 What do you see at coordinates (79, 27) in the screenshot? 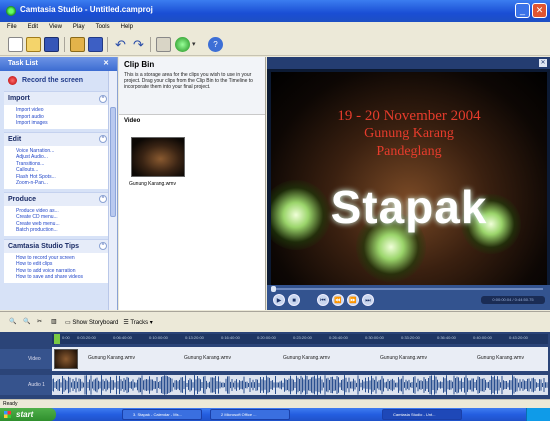
I see `menu-play: Play` at bounding box center [79, 27].